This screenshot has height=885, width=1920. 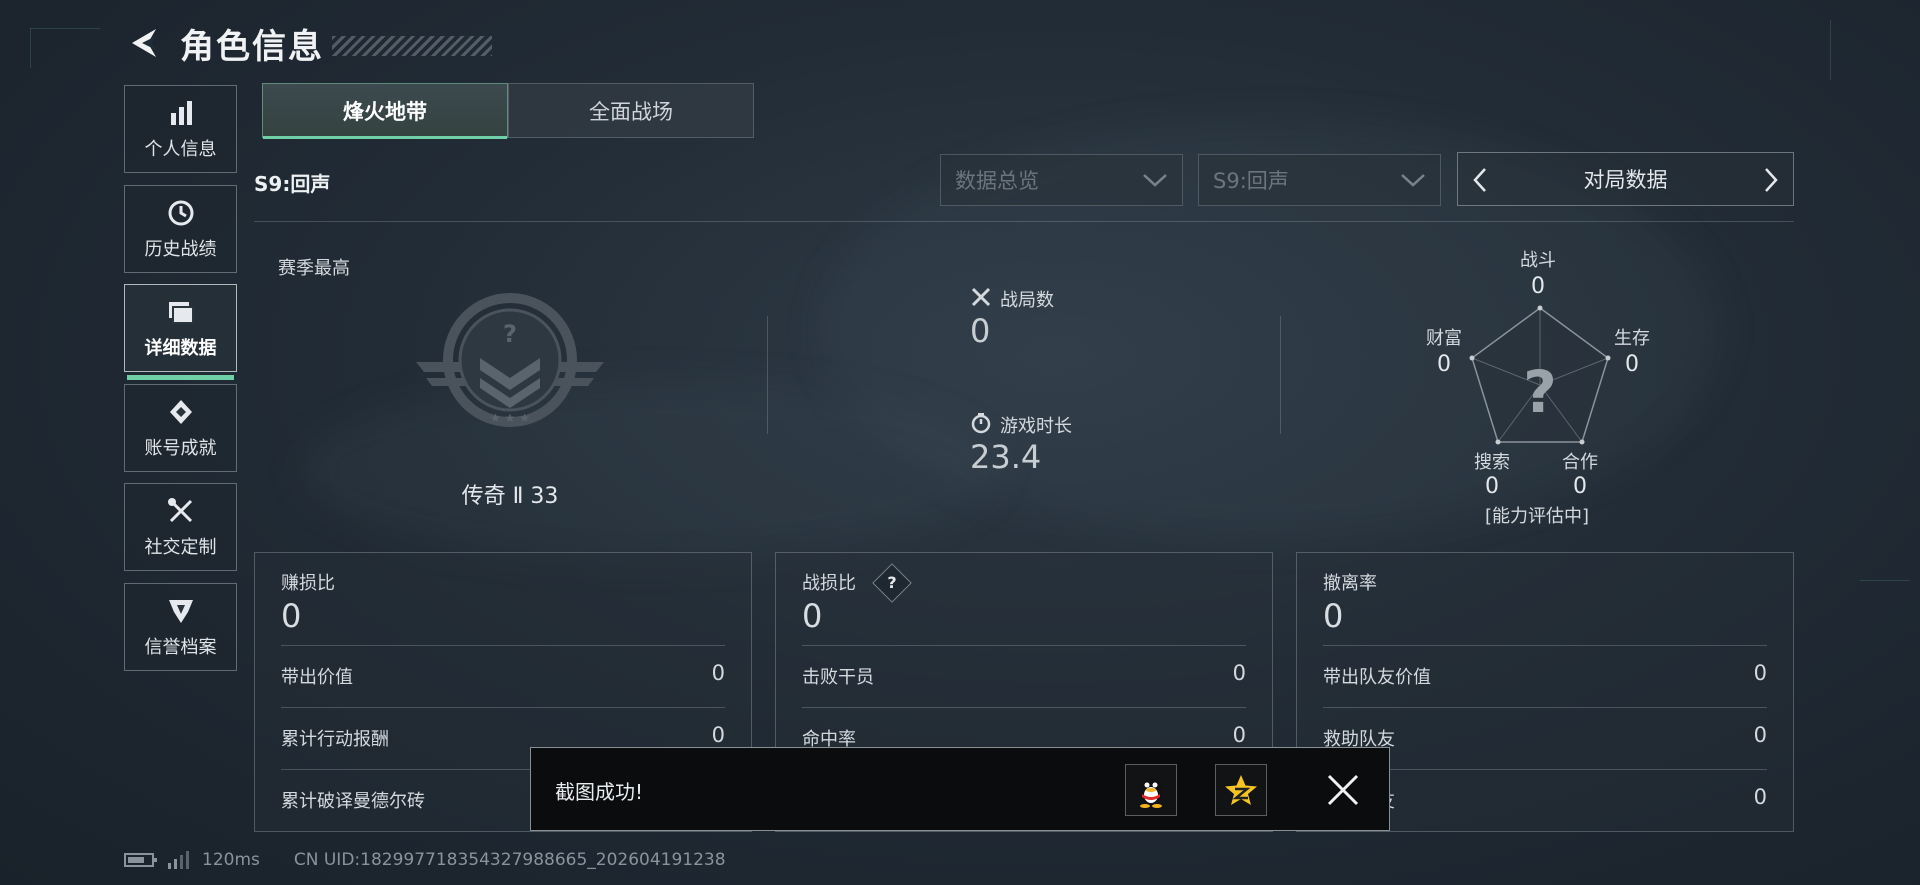 I want to click on ping-value: 120ms, so click(x=231, y=860).